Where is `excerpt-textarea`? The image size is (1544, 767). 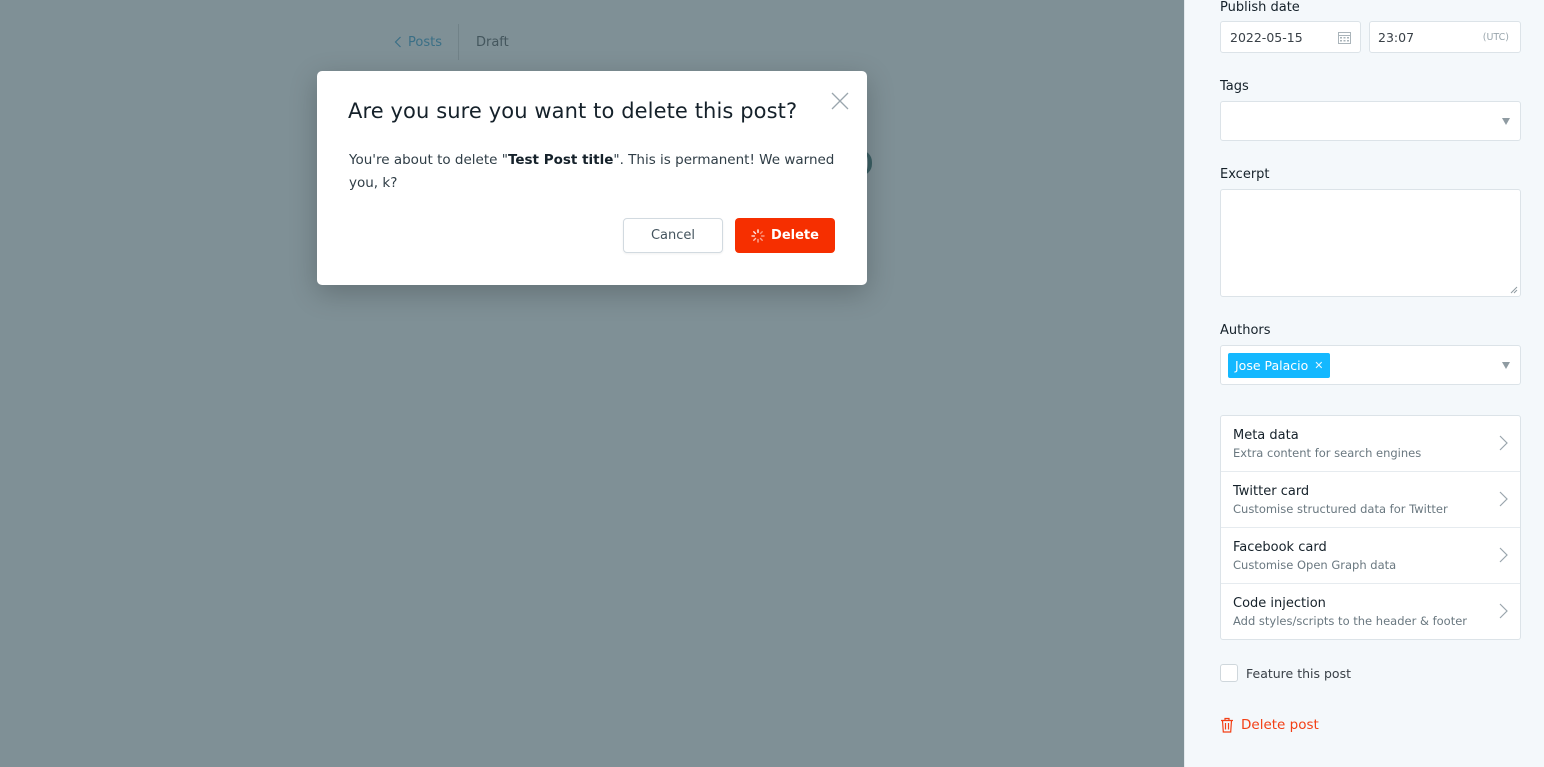
excerpt-textarea is located at coordinates (1370, 243).